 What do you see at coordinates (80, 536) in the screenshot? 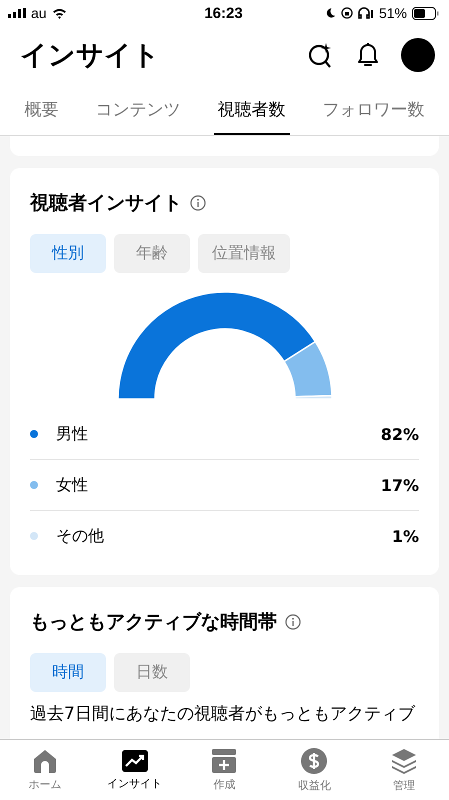
I see `legend-label: その他` at bounding box center [80, 536].